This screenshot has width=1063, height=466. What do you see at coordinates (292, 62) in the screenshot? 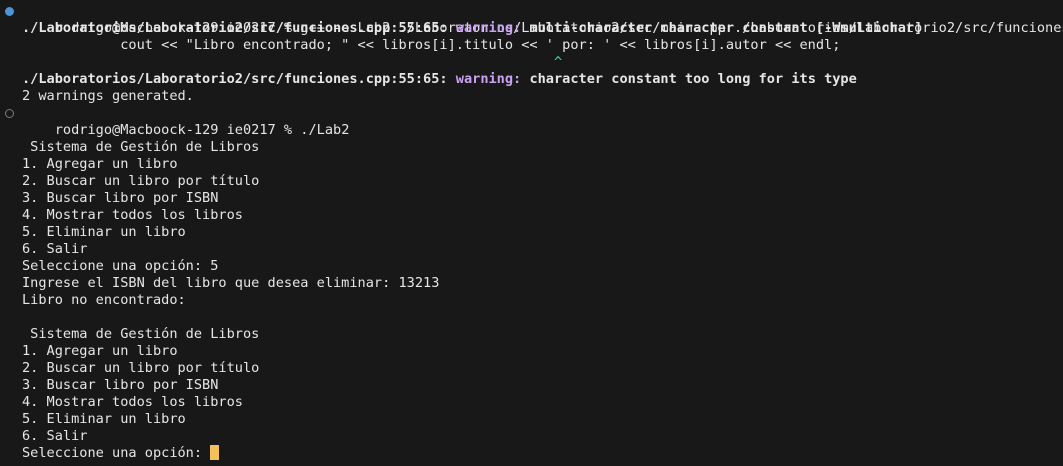
I see `warning-caret-line: ^` at bounding box center [292, 62].